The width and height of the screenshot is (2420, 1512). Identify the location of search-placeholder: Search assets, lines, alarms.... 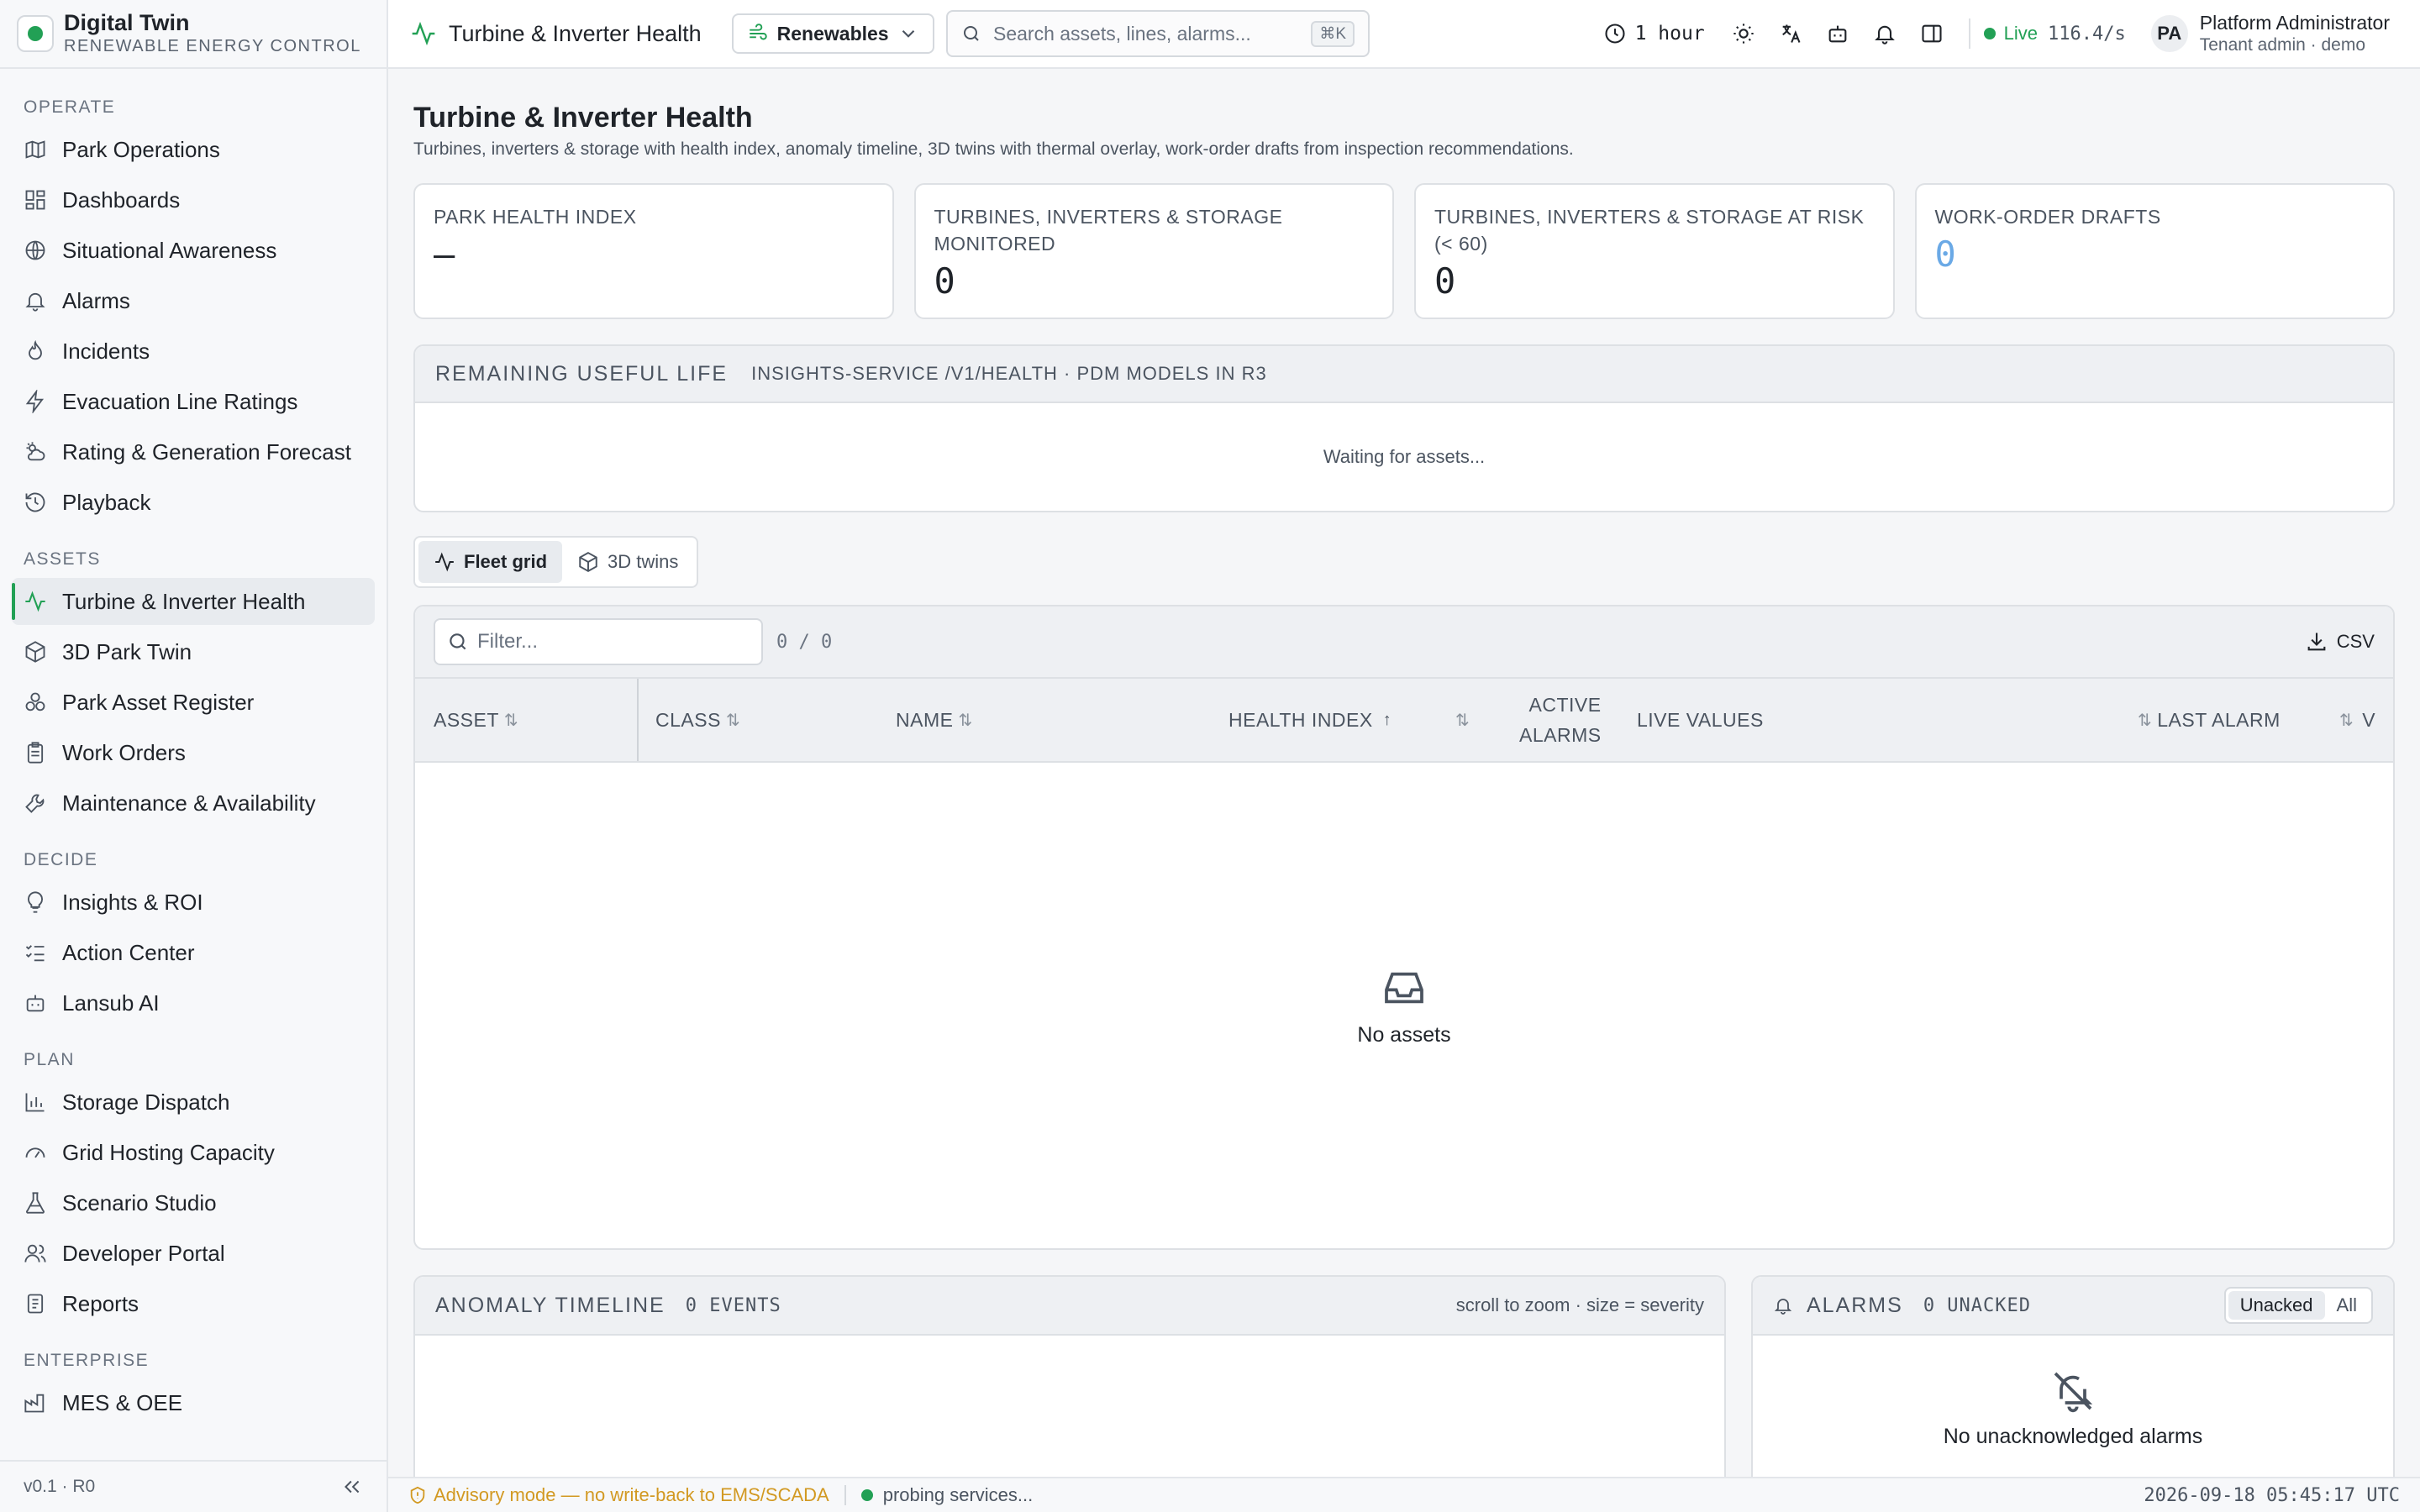
(1122, 33).